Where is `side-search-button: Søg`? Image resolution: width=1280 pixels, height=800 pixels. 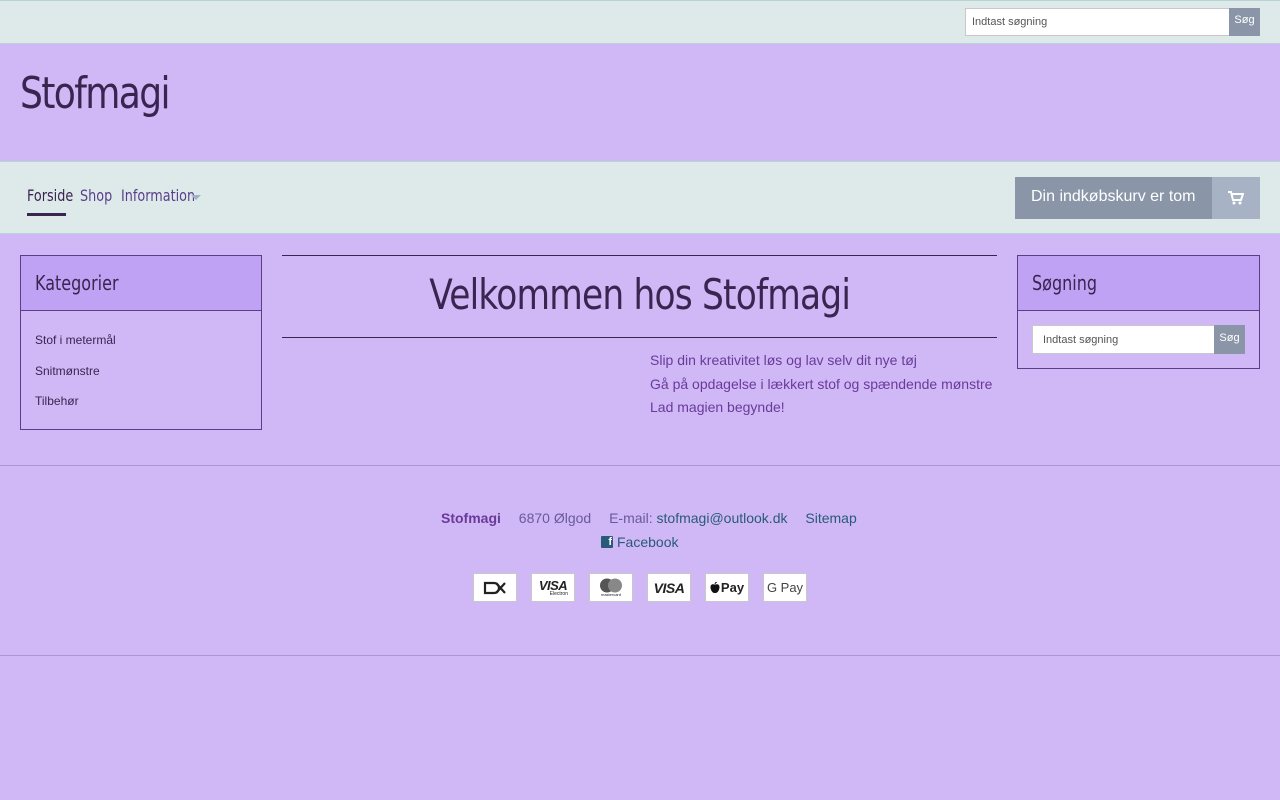
side-search-button: Søg is located at coordinates (1229, 339).